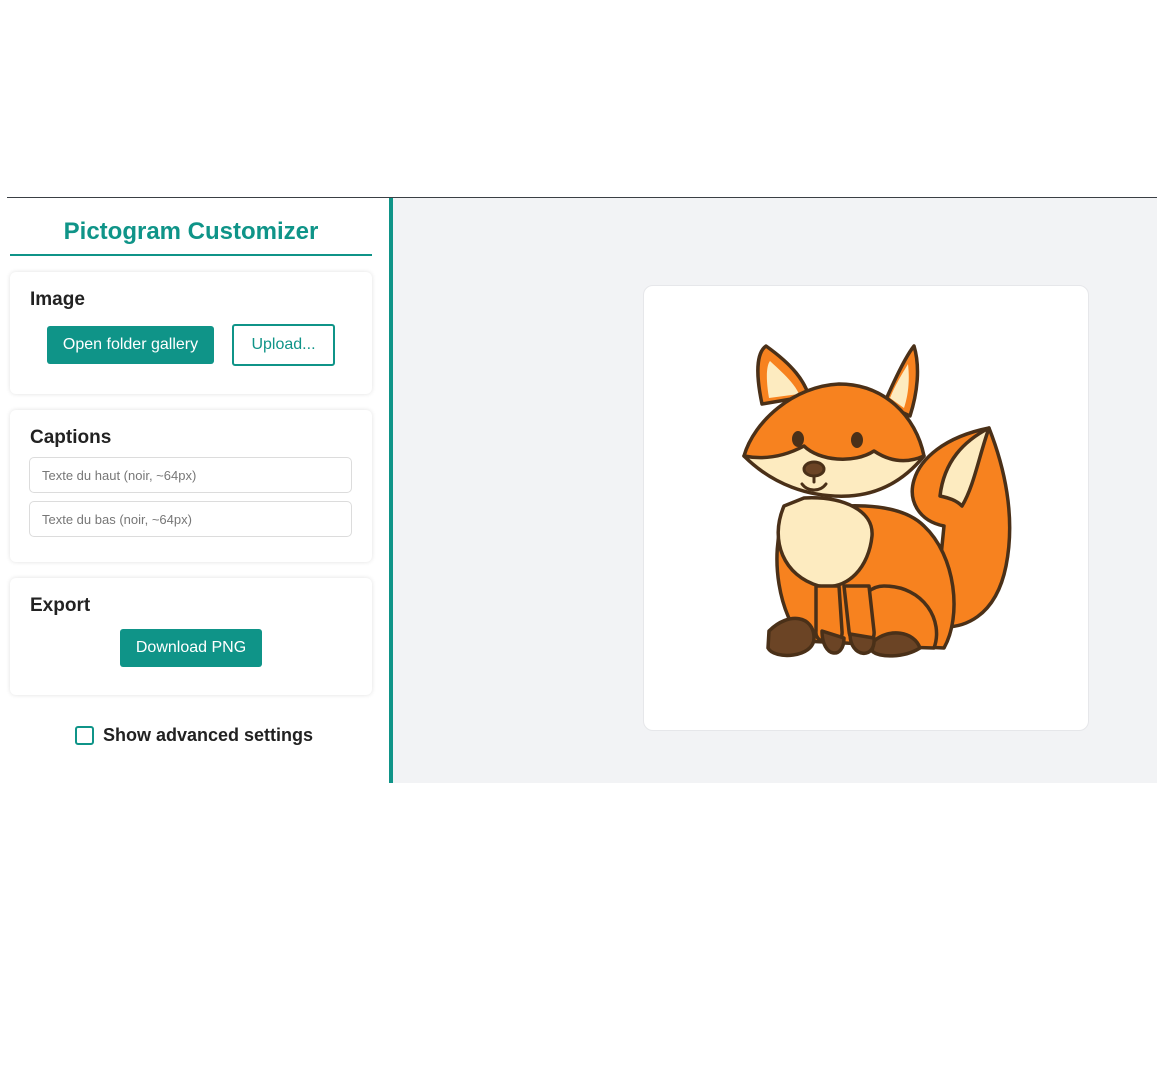 The image size is (1157, 1090). What do you see at coordinates (60, 605) in the screenshot?
I see `export-heading: Export` at bounding box center [60, 605].